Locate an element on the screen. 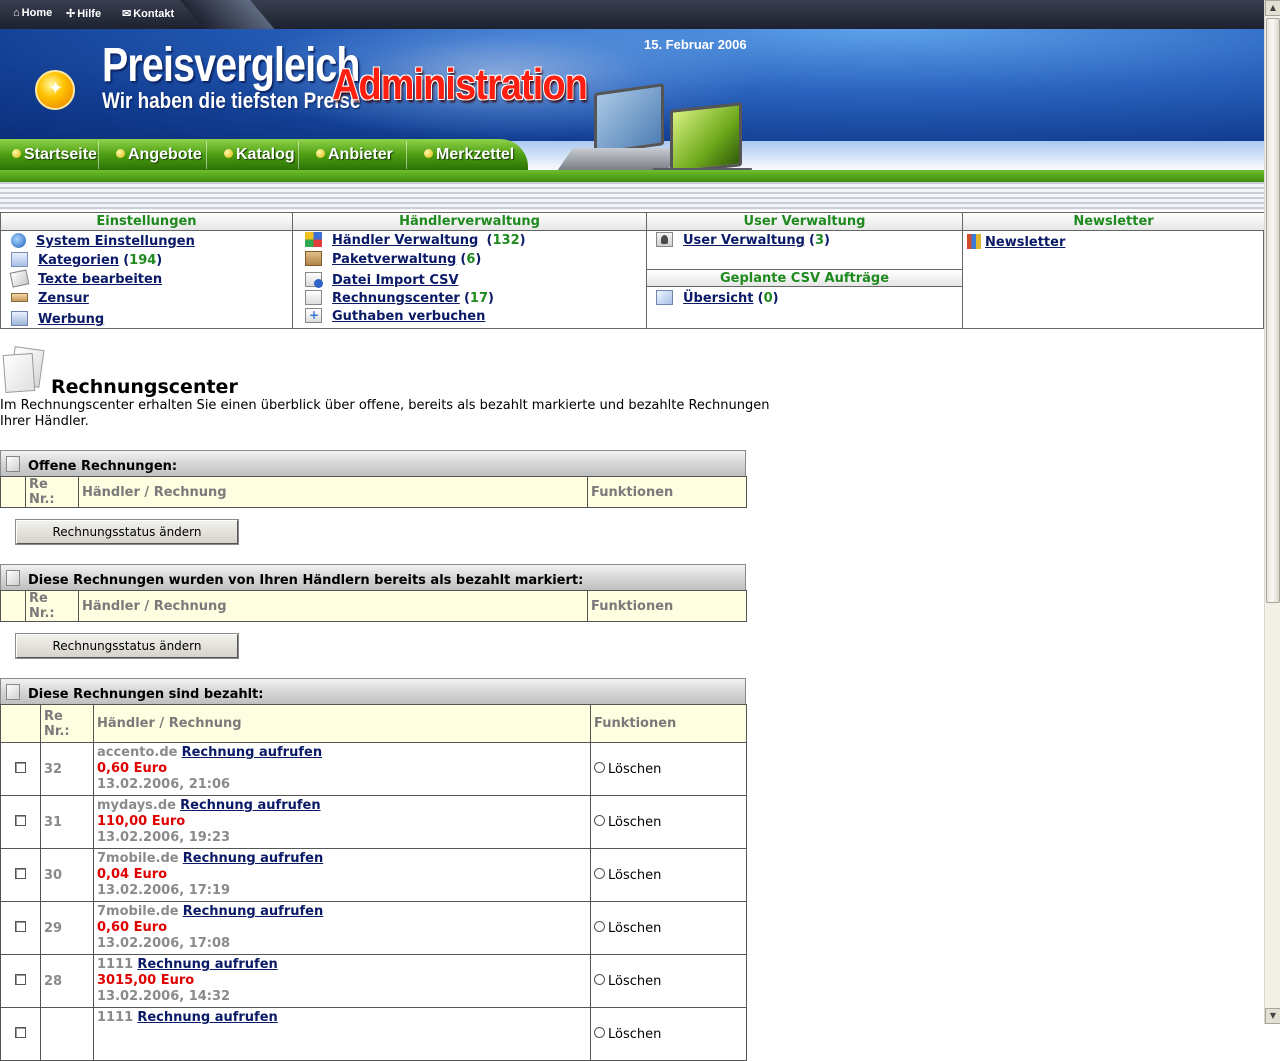 The height and width of the screenshot is (1061, 1280). edit-text-icon is located at coordinates (19, 278).